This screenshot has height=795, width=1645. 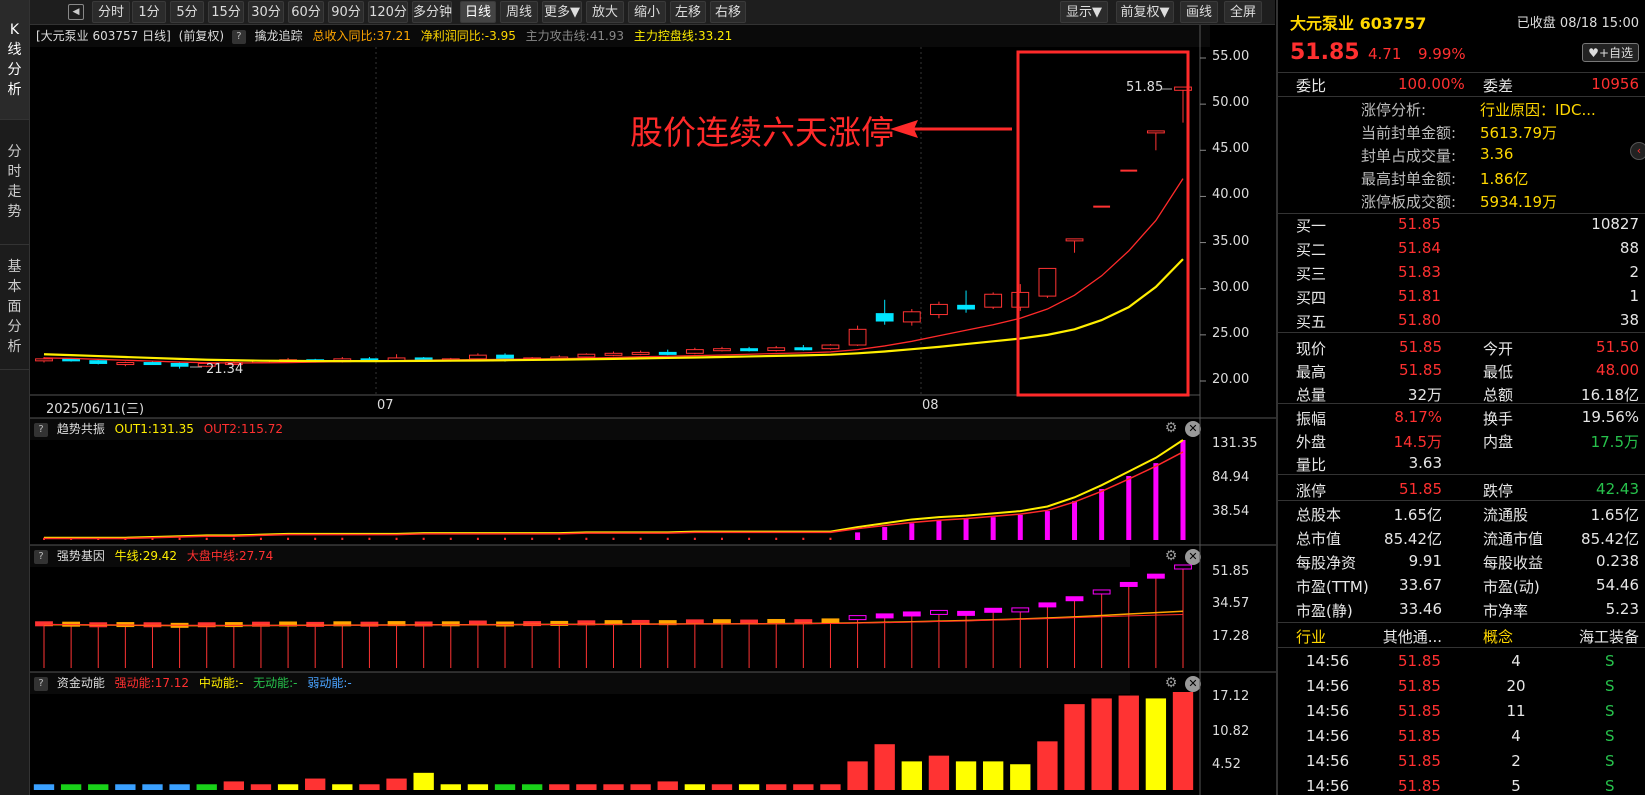 What do you see at coordinates (1461, 21) in the screenshot?
I see `quote-header: 大元泵业 603757 已收盘 08/18 15:00` at bounding box center [1461, 21].